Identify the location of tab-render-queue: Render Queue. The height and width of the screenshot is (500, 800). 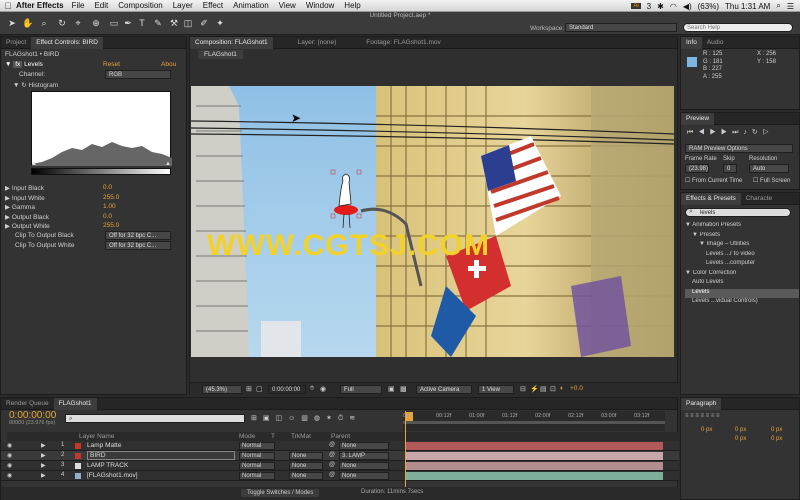
(27, 404).